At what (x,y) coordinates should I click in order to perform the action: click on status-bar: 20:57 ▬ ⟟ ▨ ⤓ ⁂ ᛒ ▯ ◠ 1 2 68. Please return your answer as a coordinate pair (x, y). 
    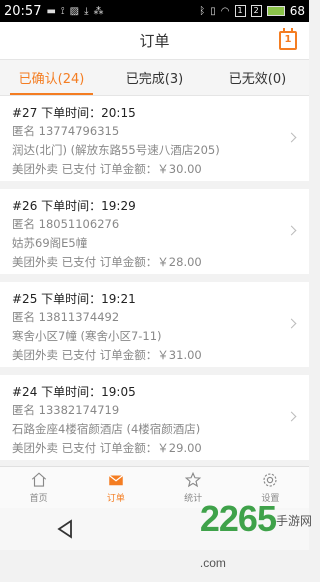
    Looking at the image, I should click on (154, 11).